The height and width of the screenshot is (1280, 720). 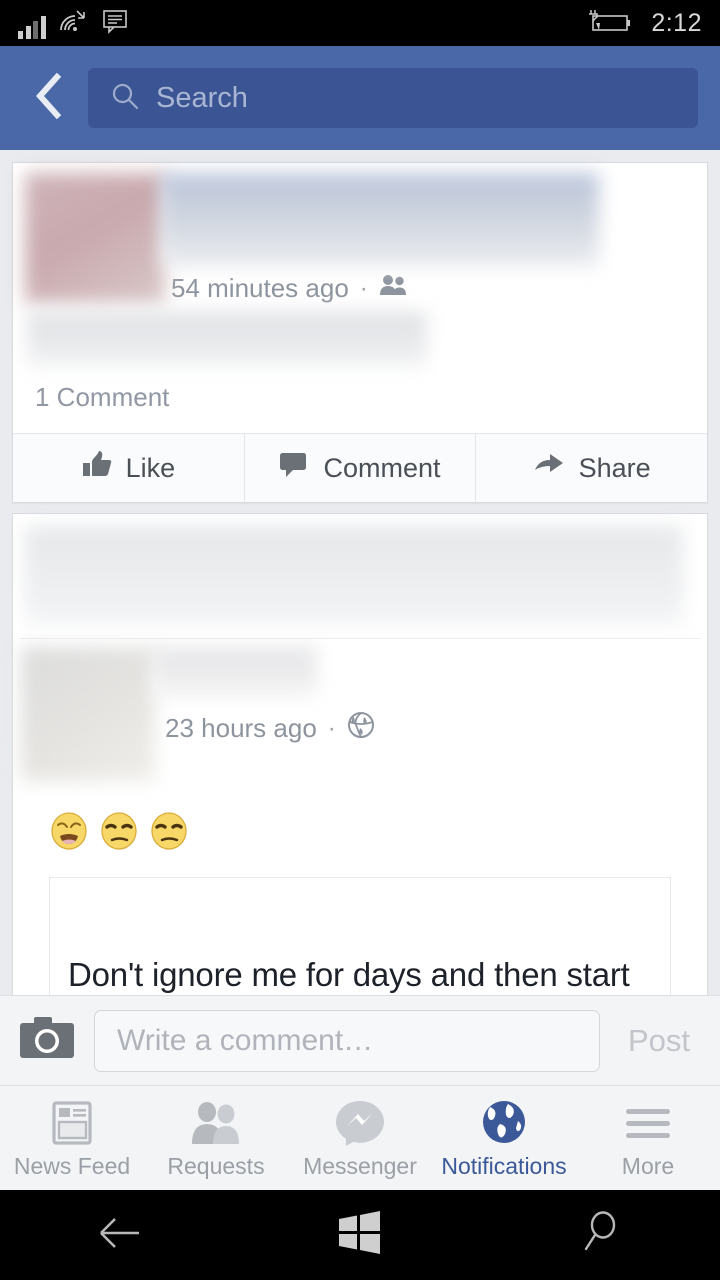 What do you see at coordinates (360, 399) in the screenshot?
I see `comment-count: 1 Comment` at bounding box center [360, 399].